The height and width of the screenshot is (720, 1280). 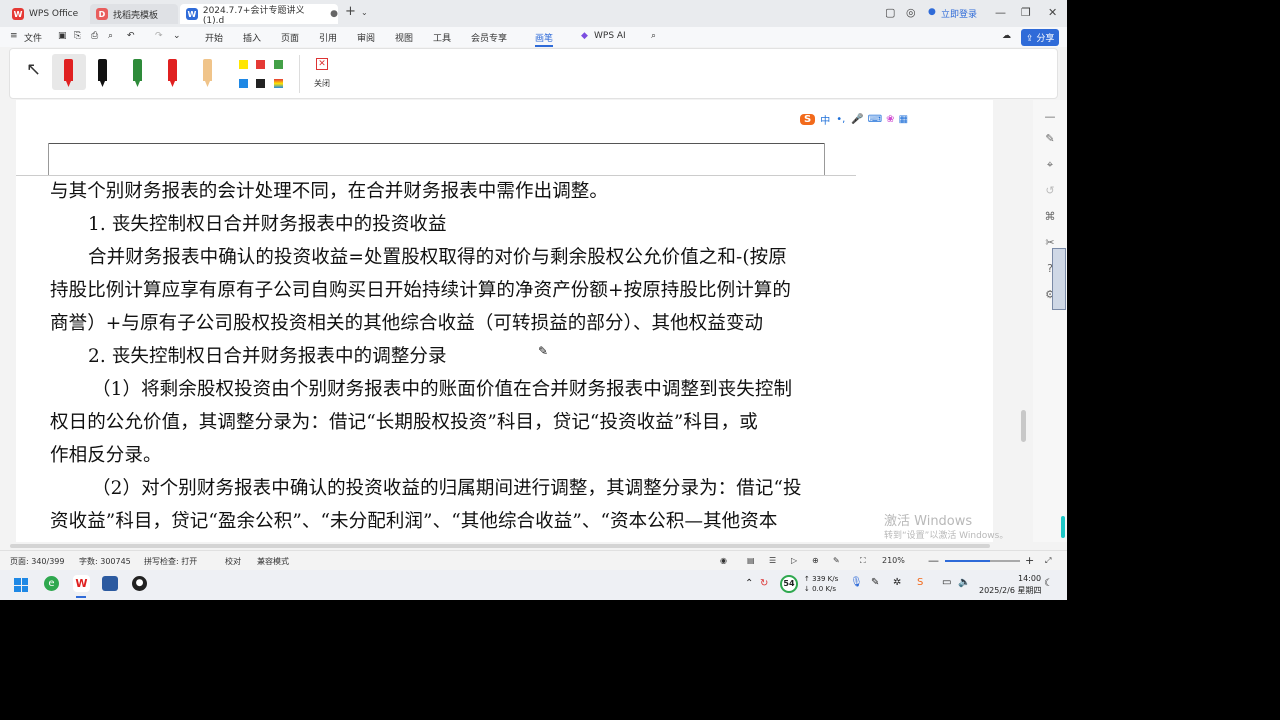 I want to click on quick-access-more-icon: ⌄, so click(x=177, y=36).